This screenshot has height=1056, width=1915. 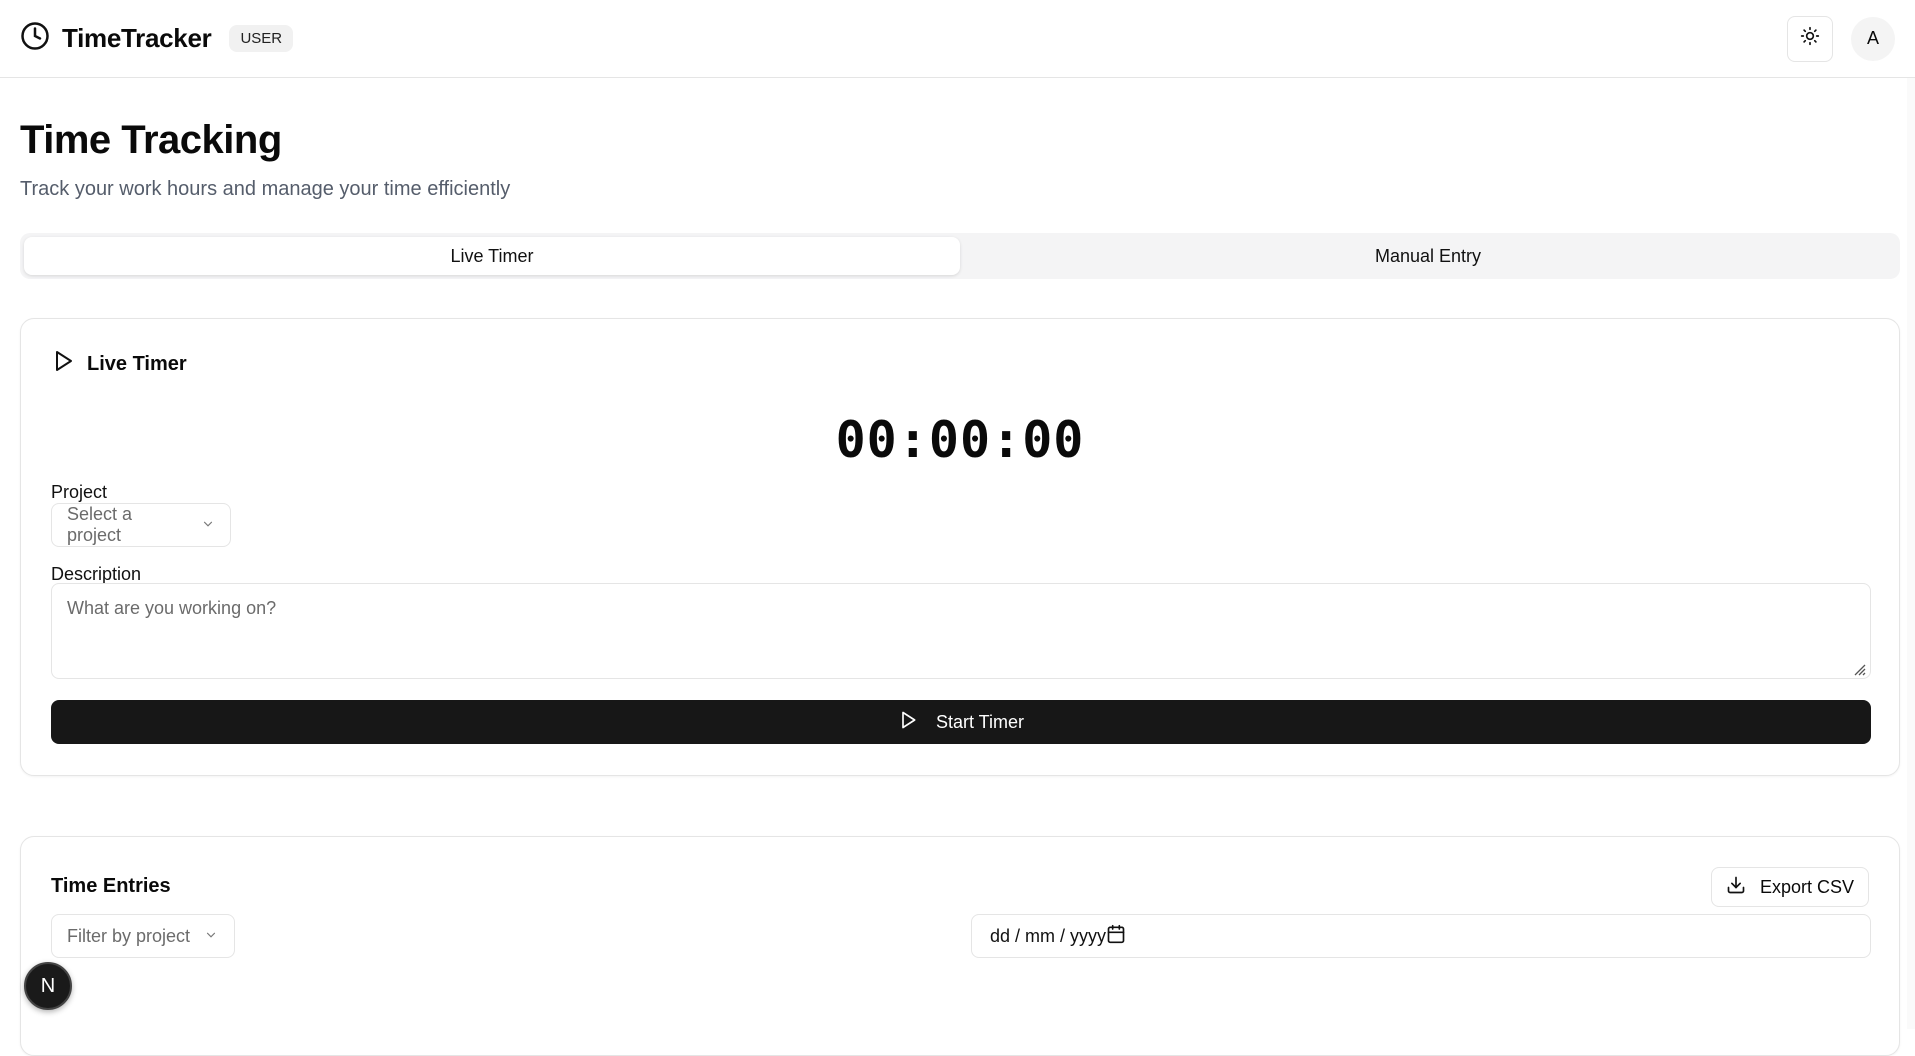 I want to click on timer-display: 00:00:00, so click(x=960, y=440).